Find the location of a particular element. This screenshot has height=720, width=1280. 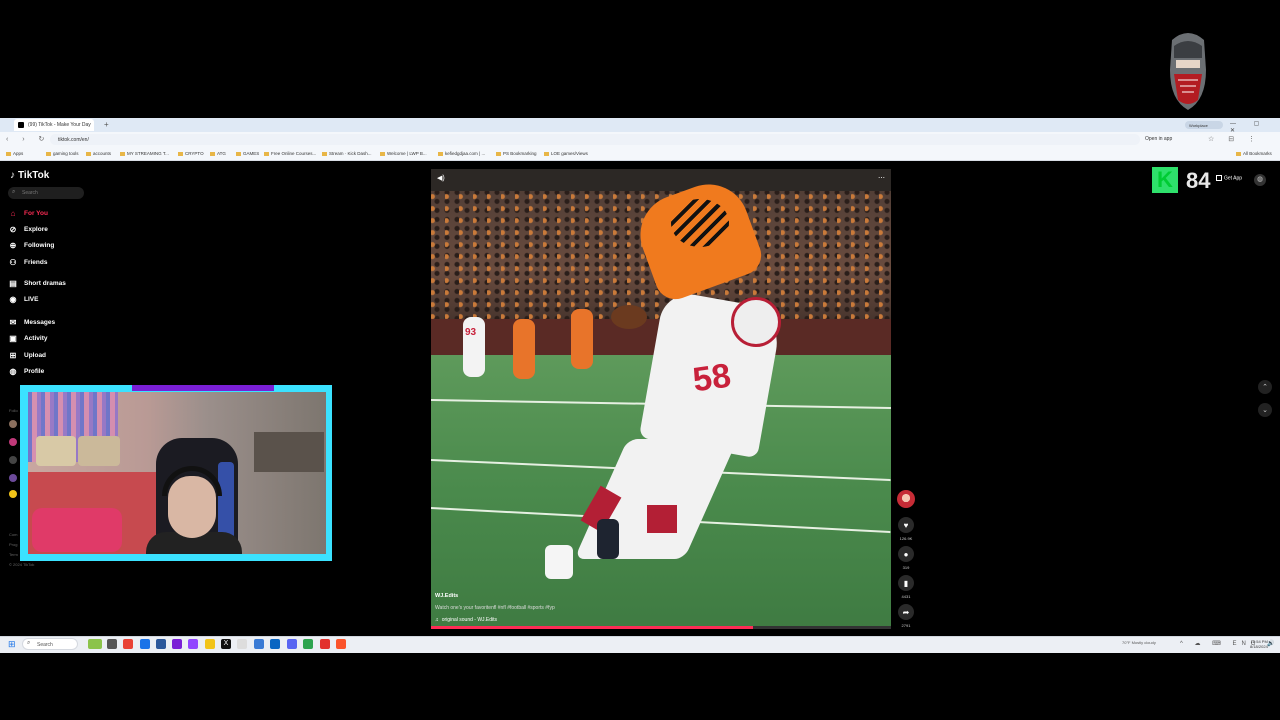

nav-friends: ⚇ Friends is located at coordinates (27, 262).